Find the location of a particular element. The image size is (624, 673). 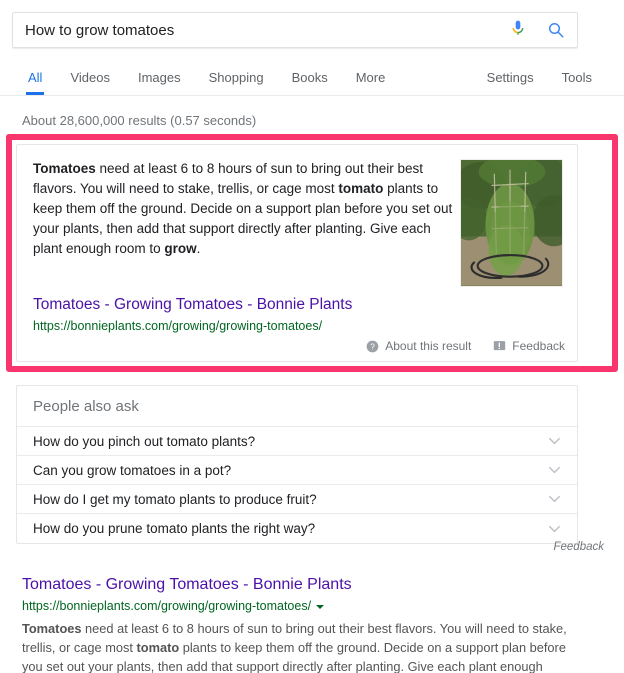

tab-images: Images is located at coordinates (159, 78).